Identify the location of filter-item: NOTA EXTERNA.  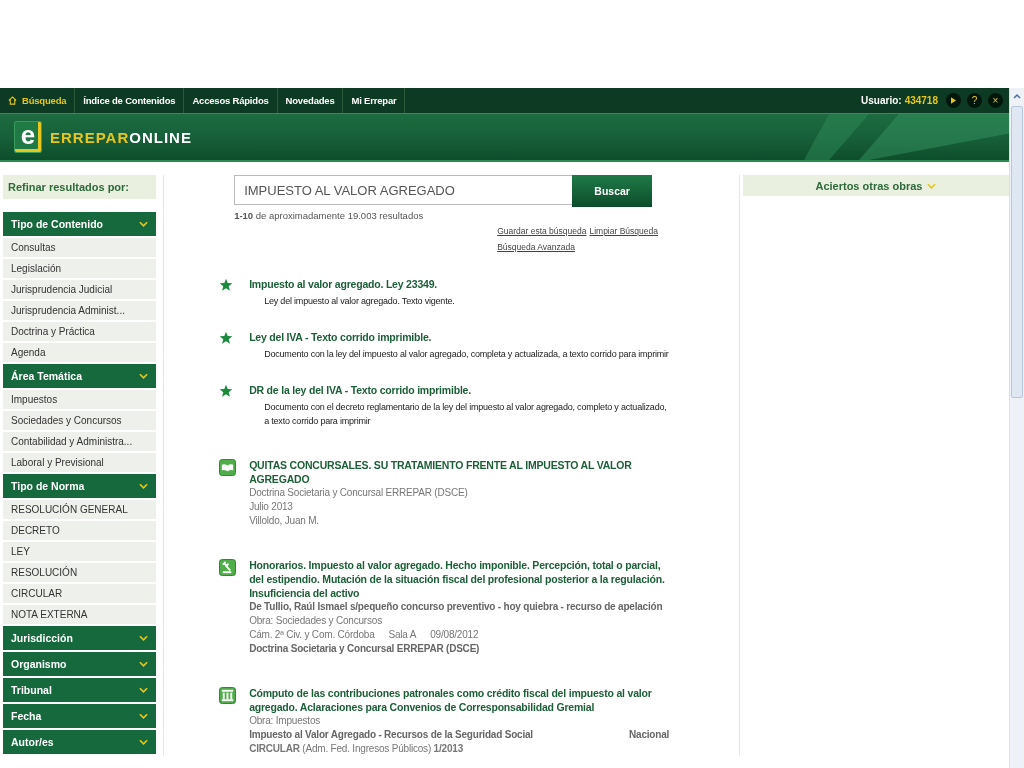
(80, 615).